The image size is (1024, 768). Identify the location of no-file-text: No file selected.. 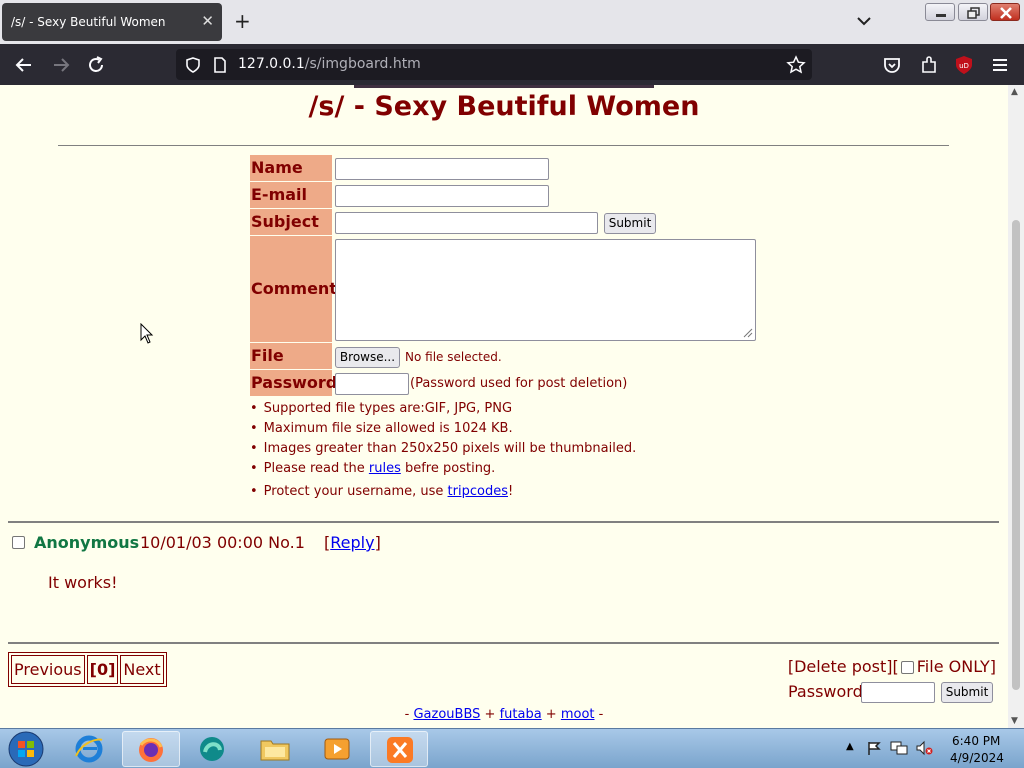
(453, 357).